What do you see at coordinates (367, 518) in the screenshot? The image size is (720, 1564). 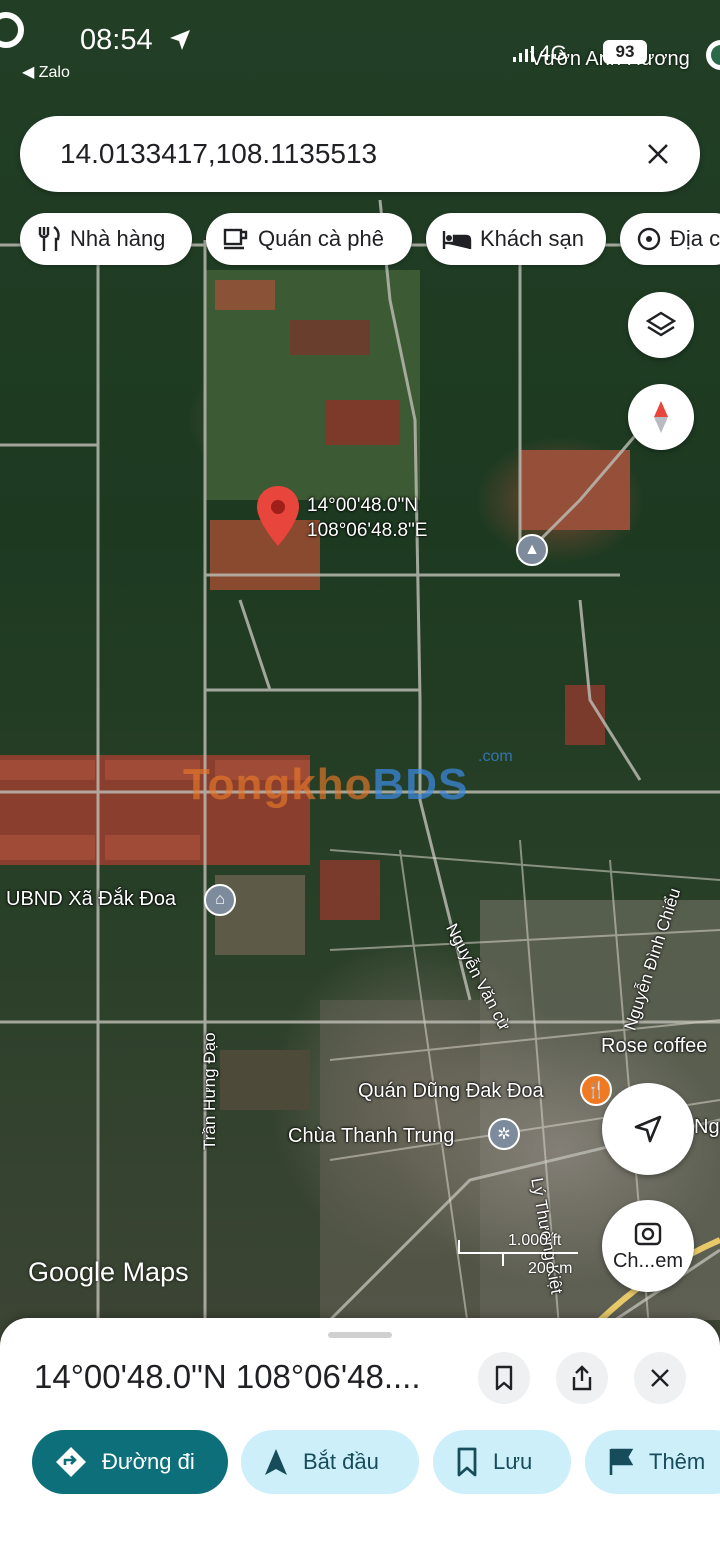 I see `pin-coordinates-label: 14°00'48.0"N 108°06'48.8"E` at bounding box center [367, 518].